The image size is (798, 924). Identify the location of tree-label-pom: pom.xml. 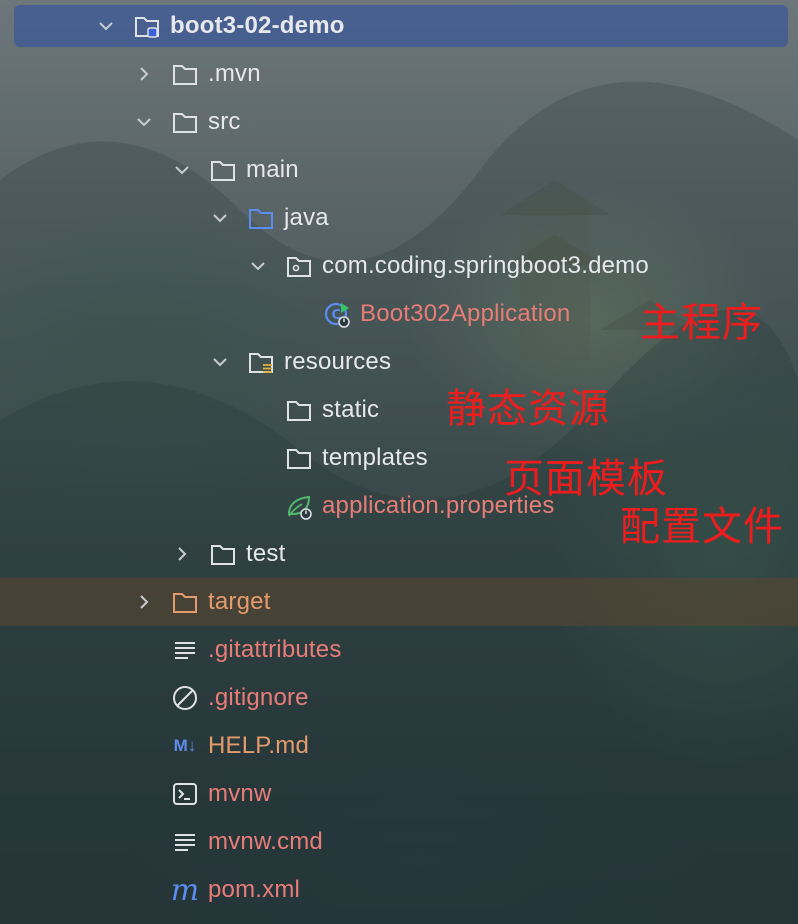
(254, 889).